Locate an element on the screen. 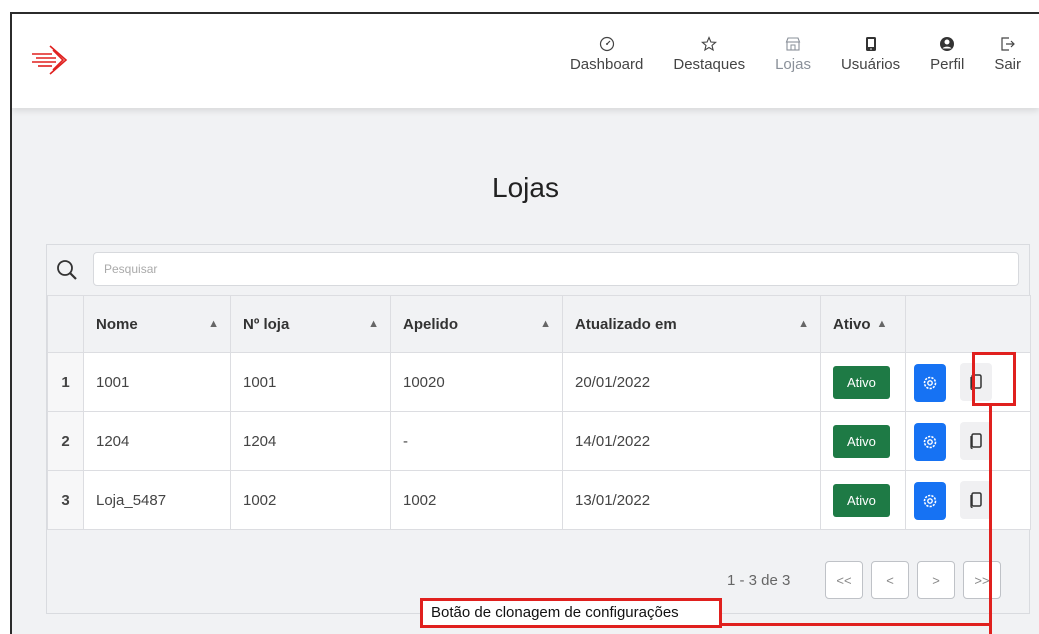 The width and height of the screenshot is (1039, 634). cell-apelido: 1002 is located at coordinates (476, 500).